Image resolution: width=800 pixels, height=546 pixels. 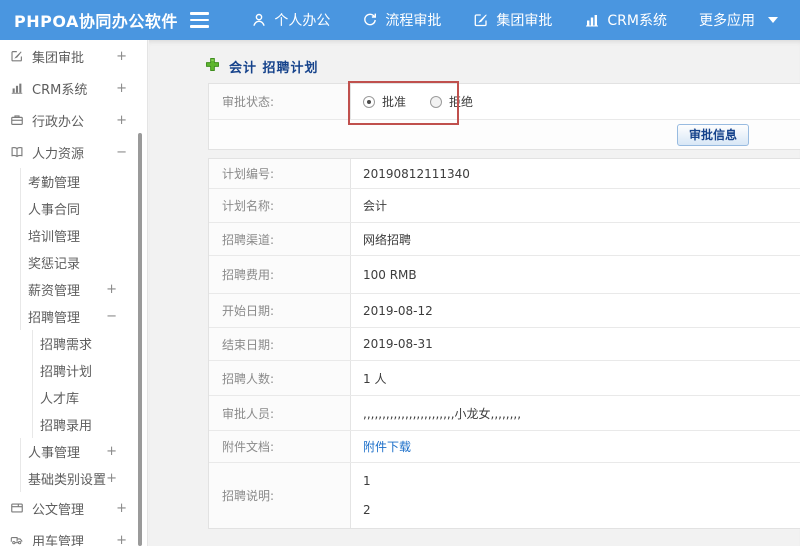 What do you see at coordinates (83, 451) in the screenshot?
I see `sidebar-item-personnel-mgmt: 人事管理 +` at bounding box center [83, 451].